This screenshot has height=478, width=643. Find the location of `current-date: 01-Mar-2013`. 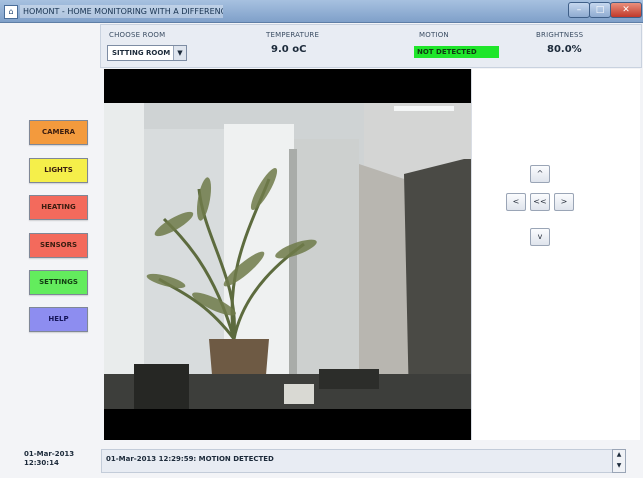

current-date: 01-Mar-2013 is located at coordinates (49, 454).